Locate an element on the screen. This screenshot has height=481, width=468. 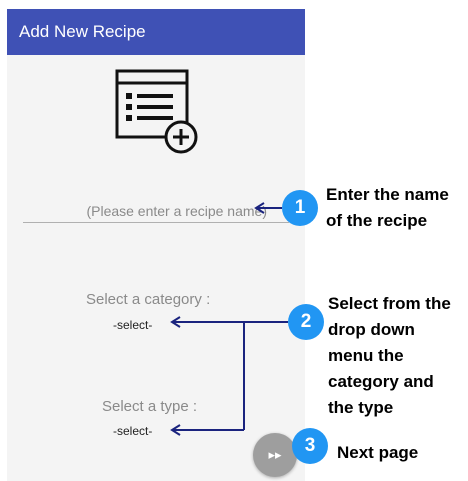
annotation-badge-3: 3 is located at coordinates (310, 446).